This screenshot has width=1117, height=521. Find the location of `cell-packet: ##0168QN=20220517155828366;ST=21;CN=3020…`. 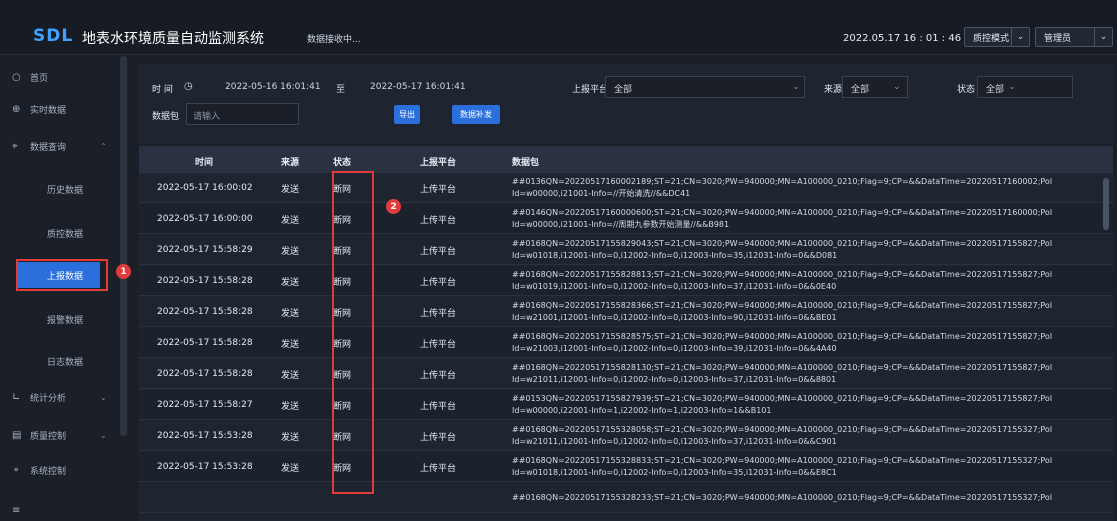

cell-packet: ##0168QN=20220517155828366;ST=21;CN=3020… is located at coordinates (807, 312).